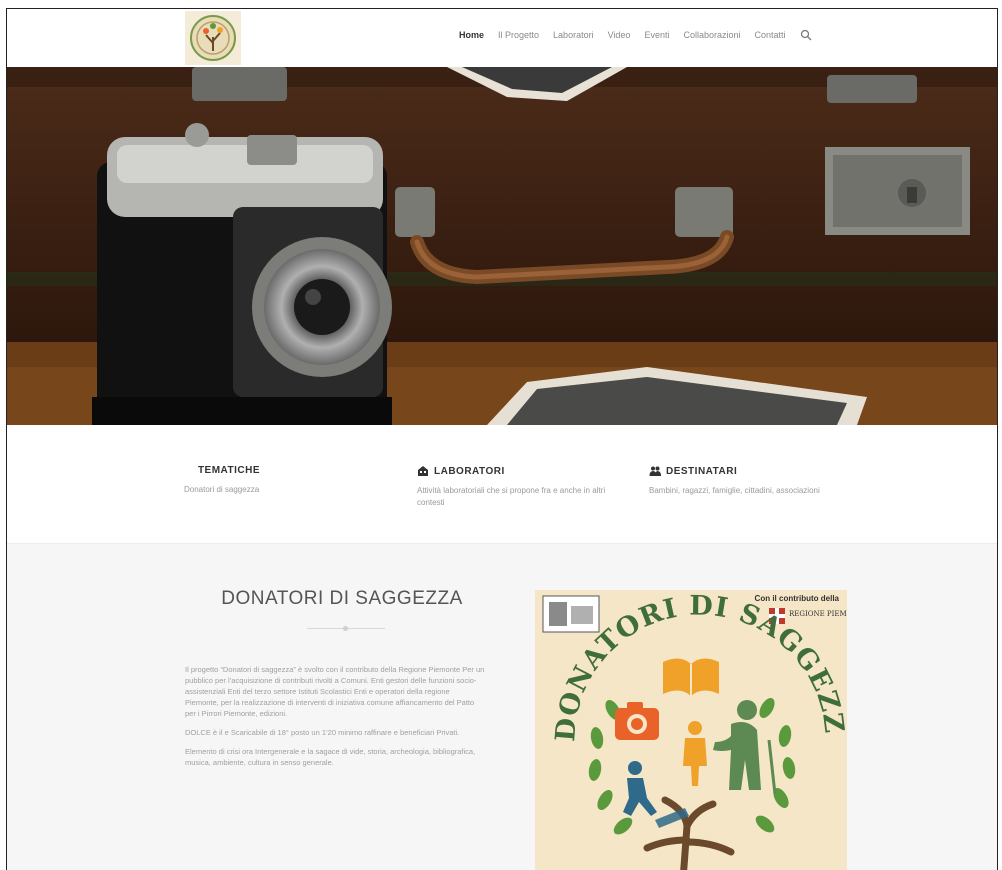  I want to click on book-icon, so click(691, 677).